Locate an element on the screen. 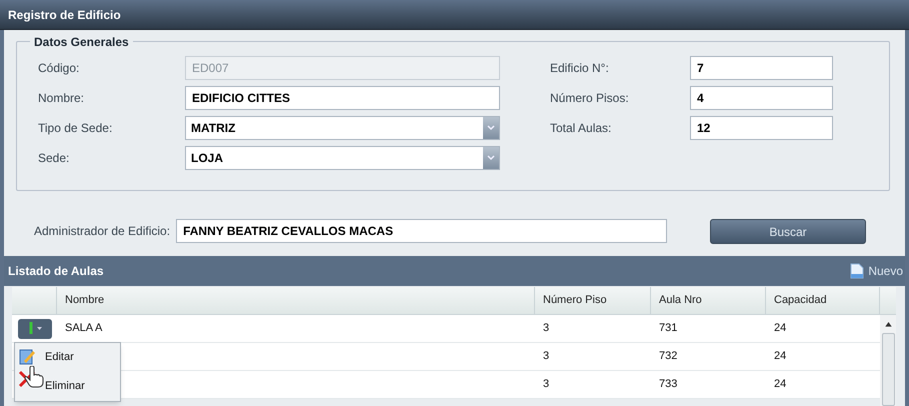 This screenshot has height=406, width=909. document-icon is located at coordinates (857, 271).